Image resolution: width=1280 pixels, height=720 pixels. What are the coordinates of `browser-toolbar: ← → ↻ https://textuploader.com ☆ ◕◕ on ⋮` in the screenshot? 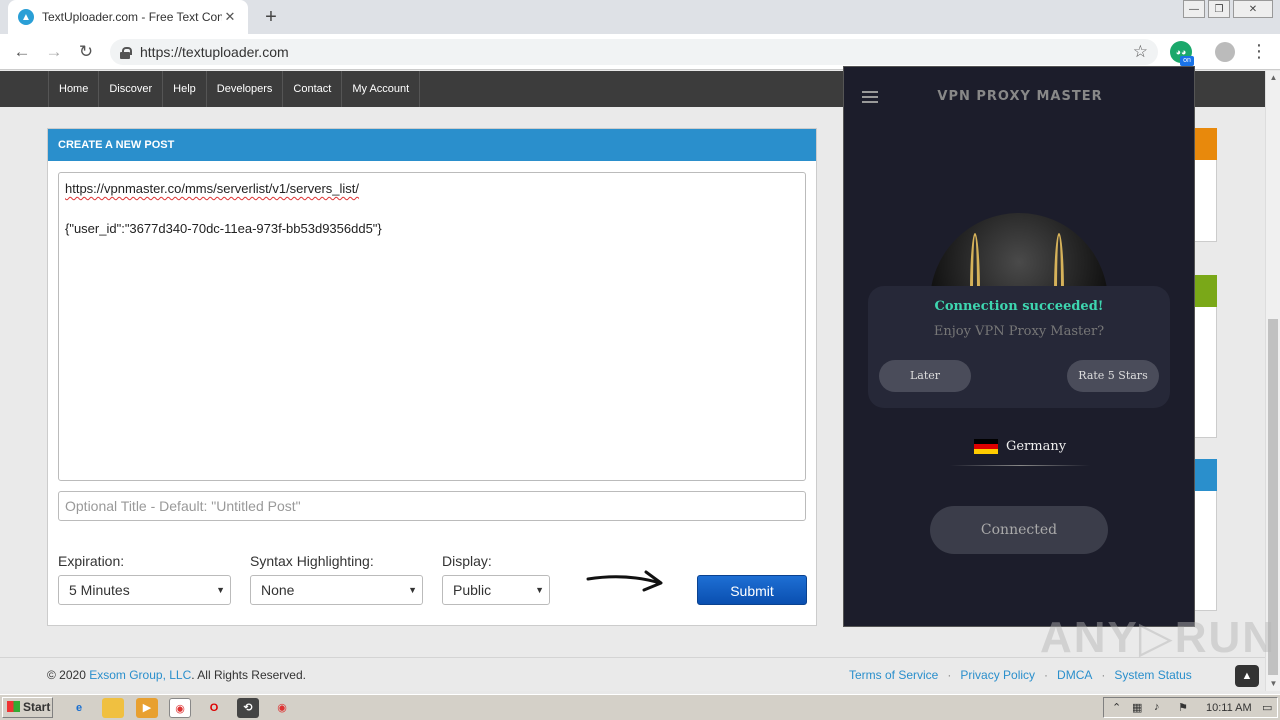 It's located at (640, 52).